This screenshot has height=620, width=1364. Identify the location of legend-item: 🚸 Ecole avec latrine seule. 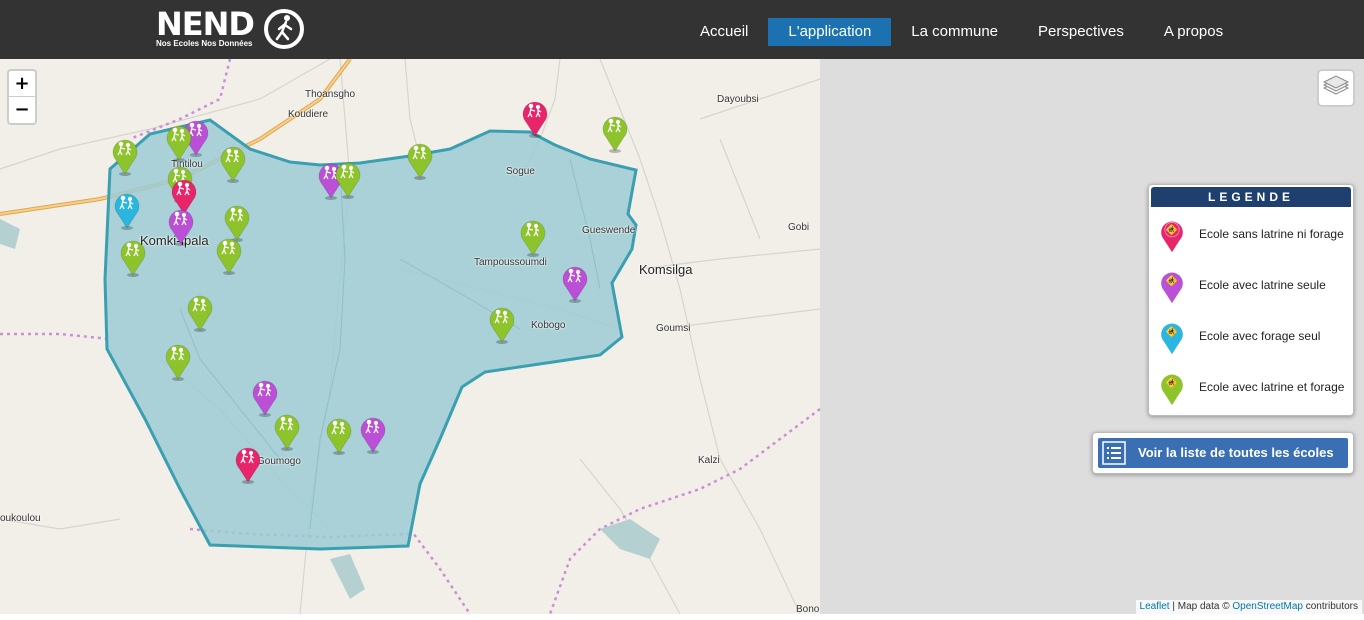
(1256, 286).